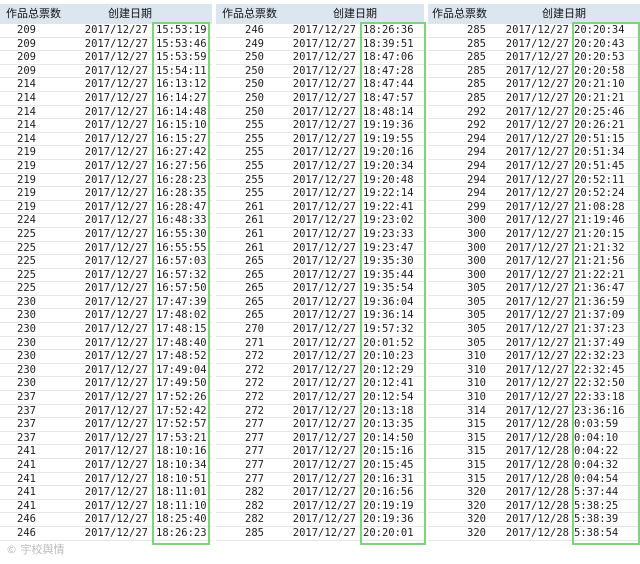 The width and height of the screenshot is (640, 564). I want to click on table-row: 225 2017/12/27 16:57:32, so click(106, 276).